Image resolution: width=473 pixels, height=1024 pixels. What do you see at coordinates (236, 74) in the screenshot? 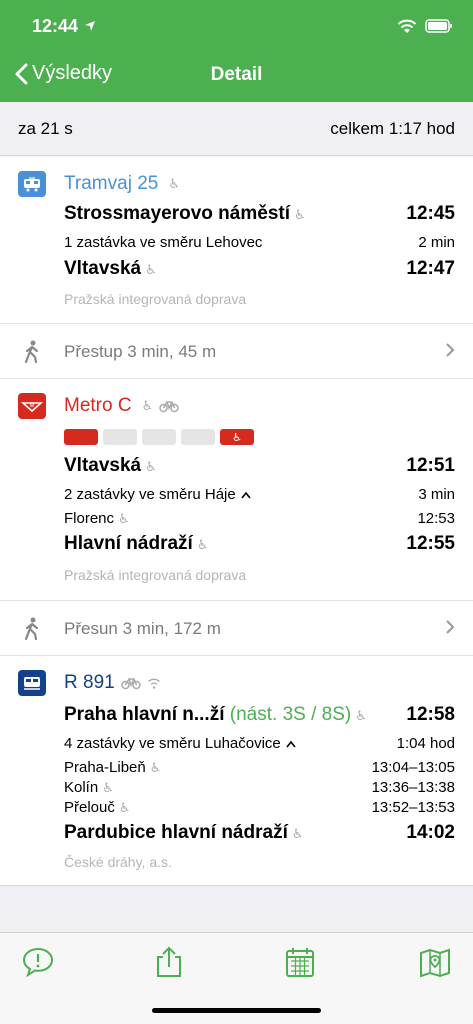
I see `page-title: Detail` at bounding box center [236, 74].